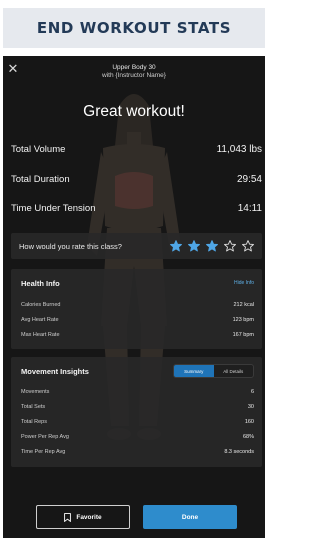 This screenshot has height=538, width=320. I want to click on stat-label: Time Under Tension, so click(53, 208).